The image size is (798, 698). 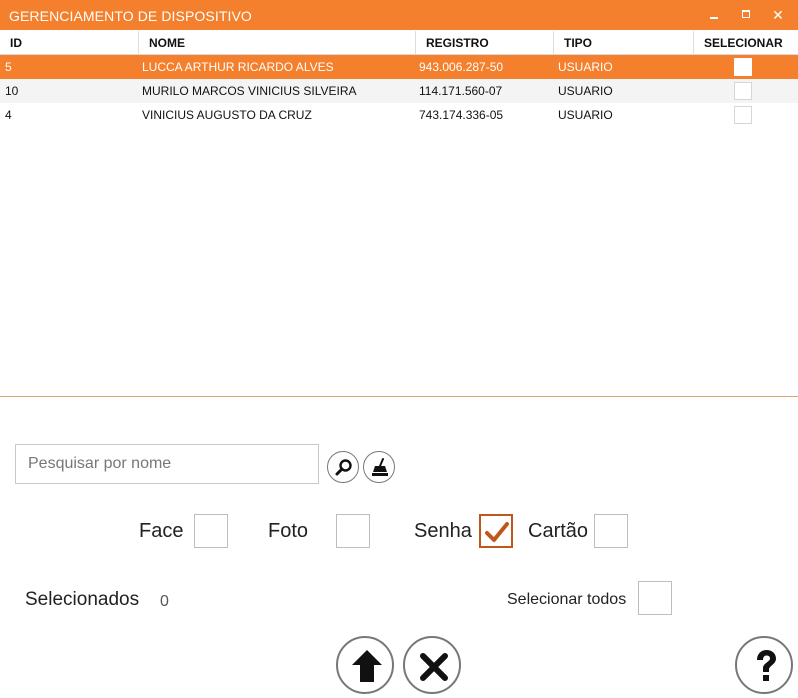 I want to click on close-button: ✕, so click(x=778, y=15).